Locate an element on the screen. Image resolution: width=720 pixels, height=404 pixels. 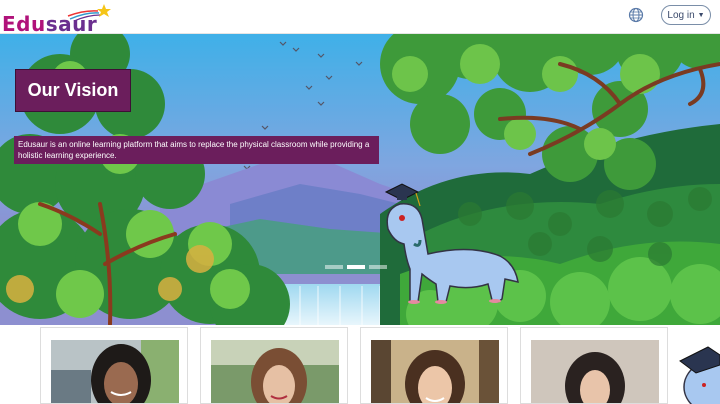
vision-title: Our Vision is located at coordinates (73, 90).